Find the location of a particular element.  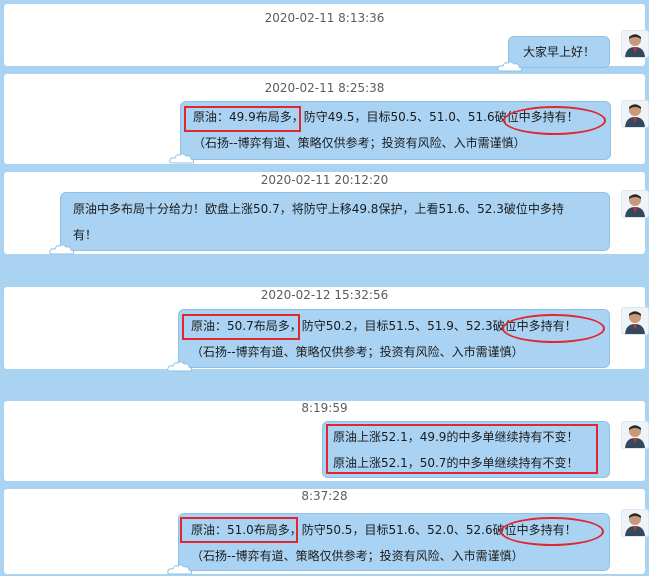

message-timestamp: 2020-02-11 8:25:38 is located at coordinates (324, 88).